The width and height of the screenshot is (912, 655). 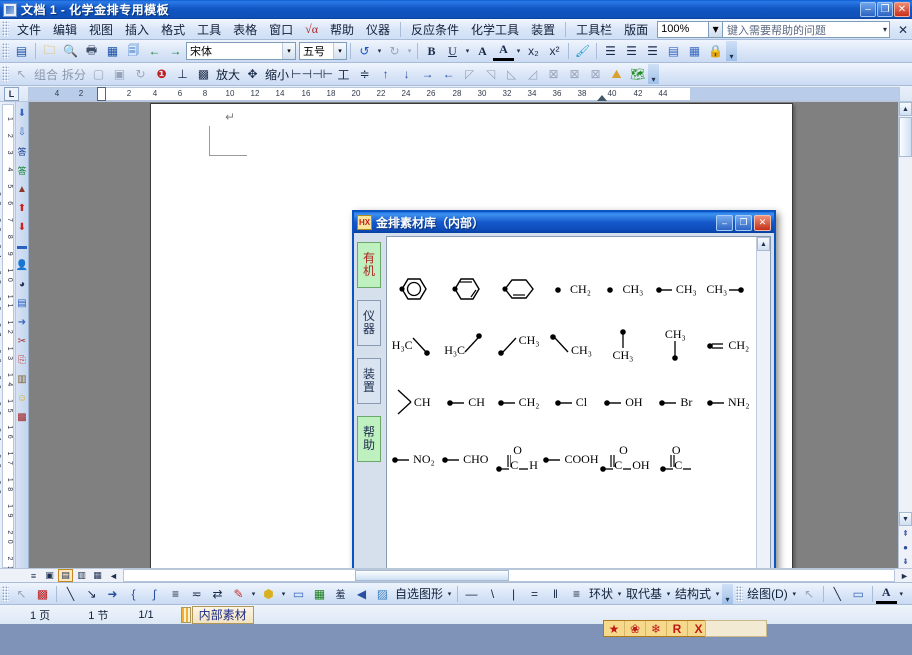 I want to click on structure-bond-hydroxyl: OH, so click(x=623, y=402).